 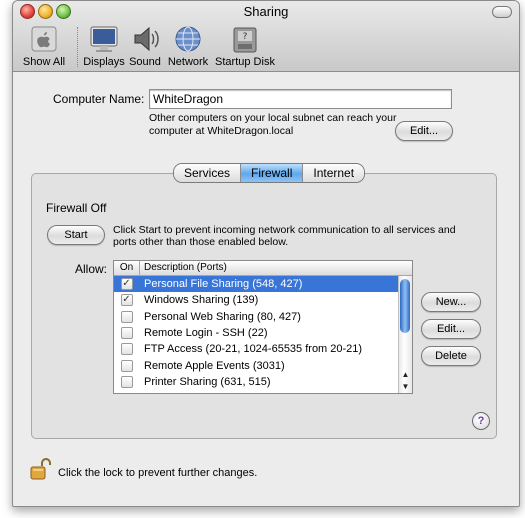 I want to click on toolbar-network: Network, so click(x=188, y=45).